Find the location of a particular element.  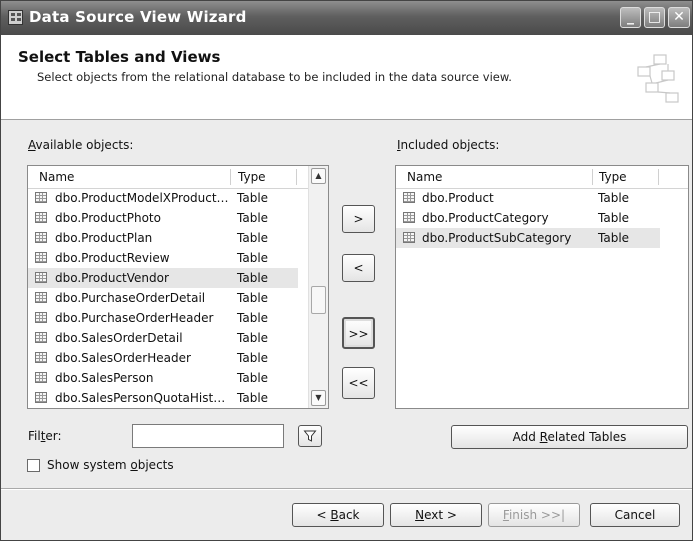

row-name: dbo.ProductSubCategory is located at coordinates (497, 238).